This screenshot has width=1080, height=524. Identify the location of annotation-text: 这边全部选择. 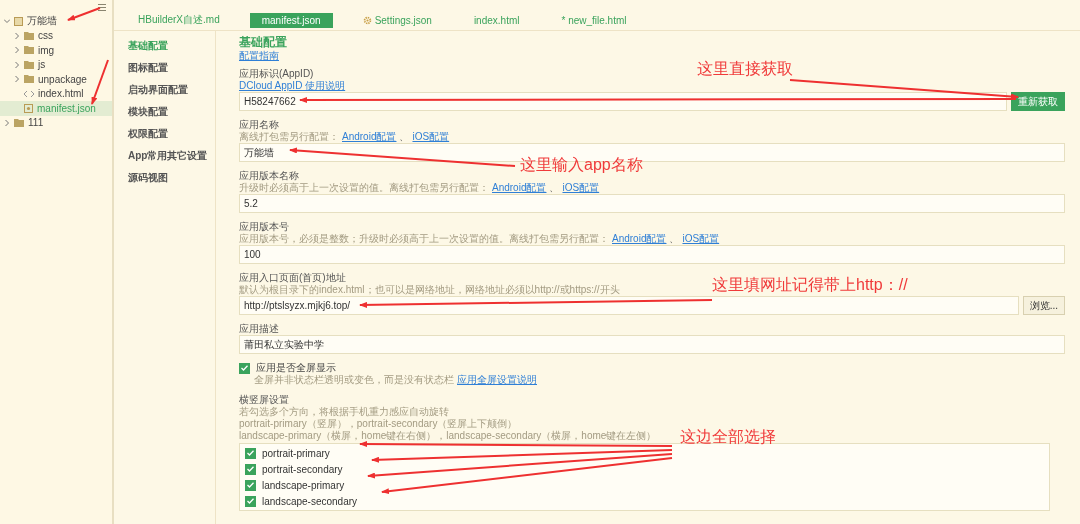
(728, 437).